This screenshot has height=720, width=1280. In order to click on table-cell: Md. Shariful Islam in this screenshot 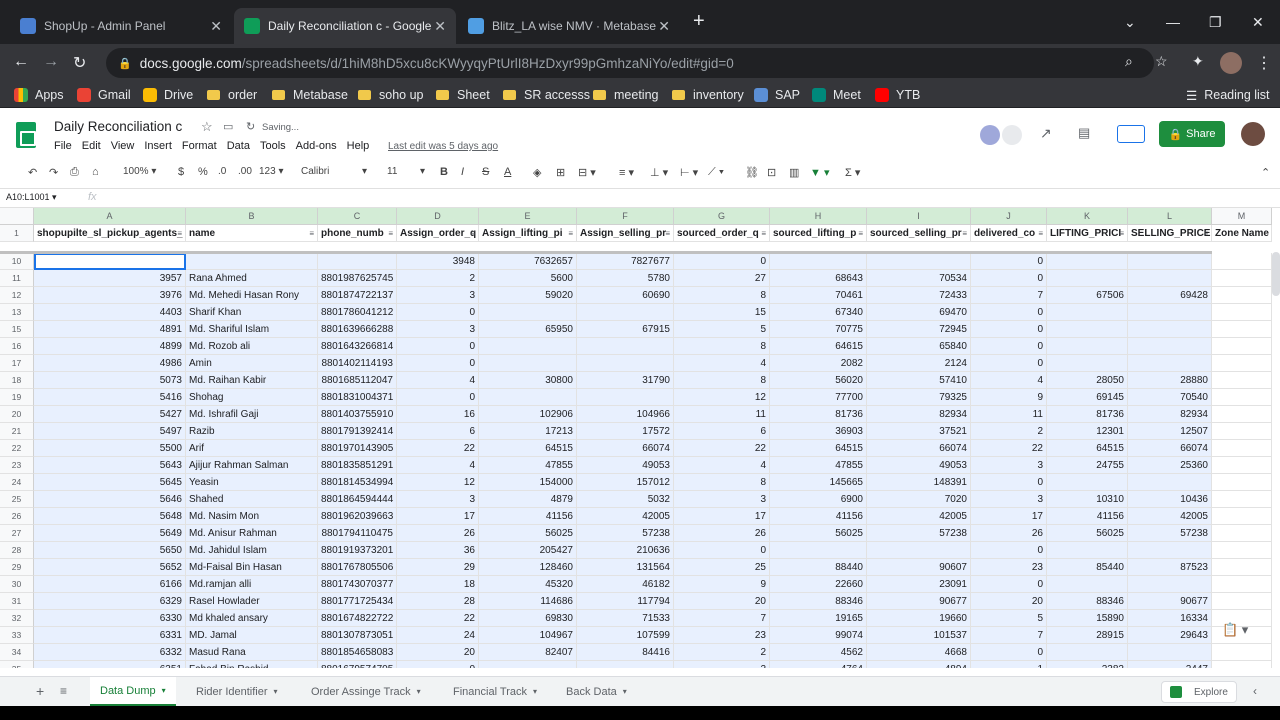, I will do `click(252, 329)`.